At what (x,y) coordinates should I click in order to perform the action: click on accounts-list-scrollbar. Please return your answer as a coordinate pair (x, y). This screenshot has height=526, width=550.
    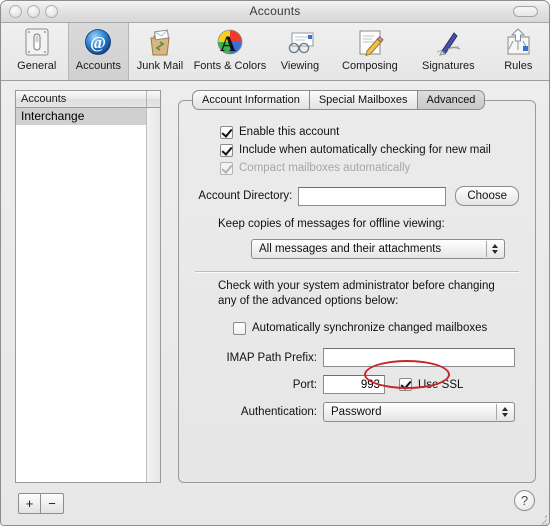
    Looking at the image, I should click on (153, 295).